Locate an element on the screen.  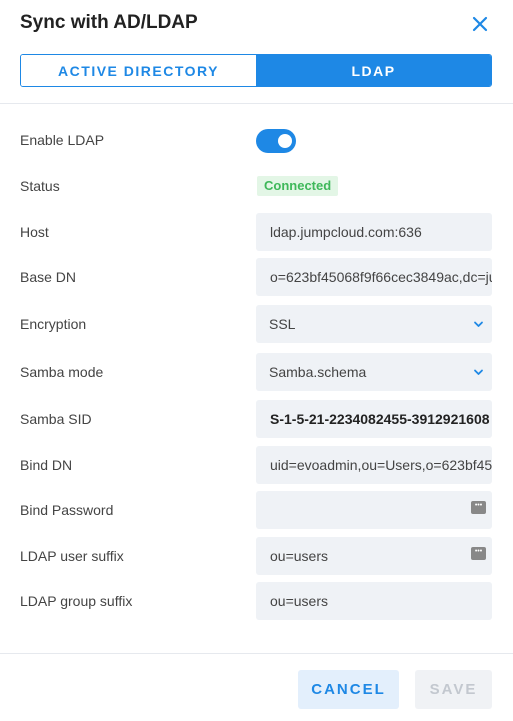
dialog-footer: CANCEL SAVE is located at coordinates (256, 687).